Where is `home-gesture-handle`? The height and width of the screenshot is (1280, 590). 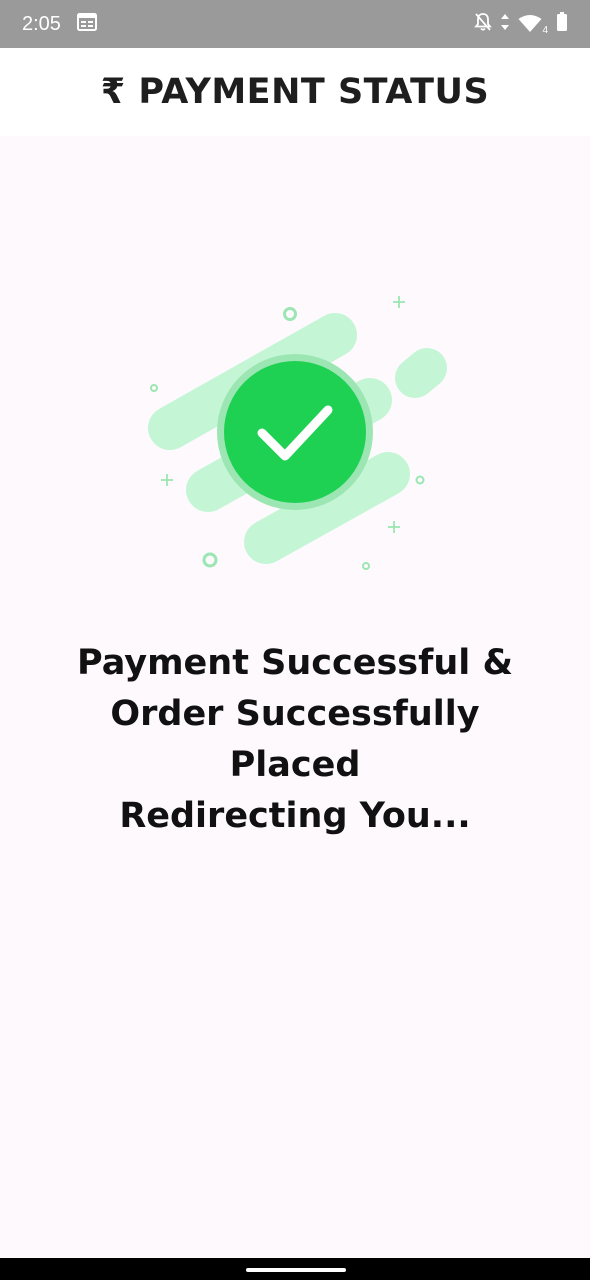
home-gesture-handle is located at coordinates (296, 1270).